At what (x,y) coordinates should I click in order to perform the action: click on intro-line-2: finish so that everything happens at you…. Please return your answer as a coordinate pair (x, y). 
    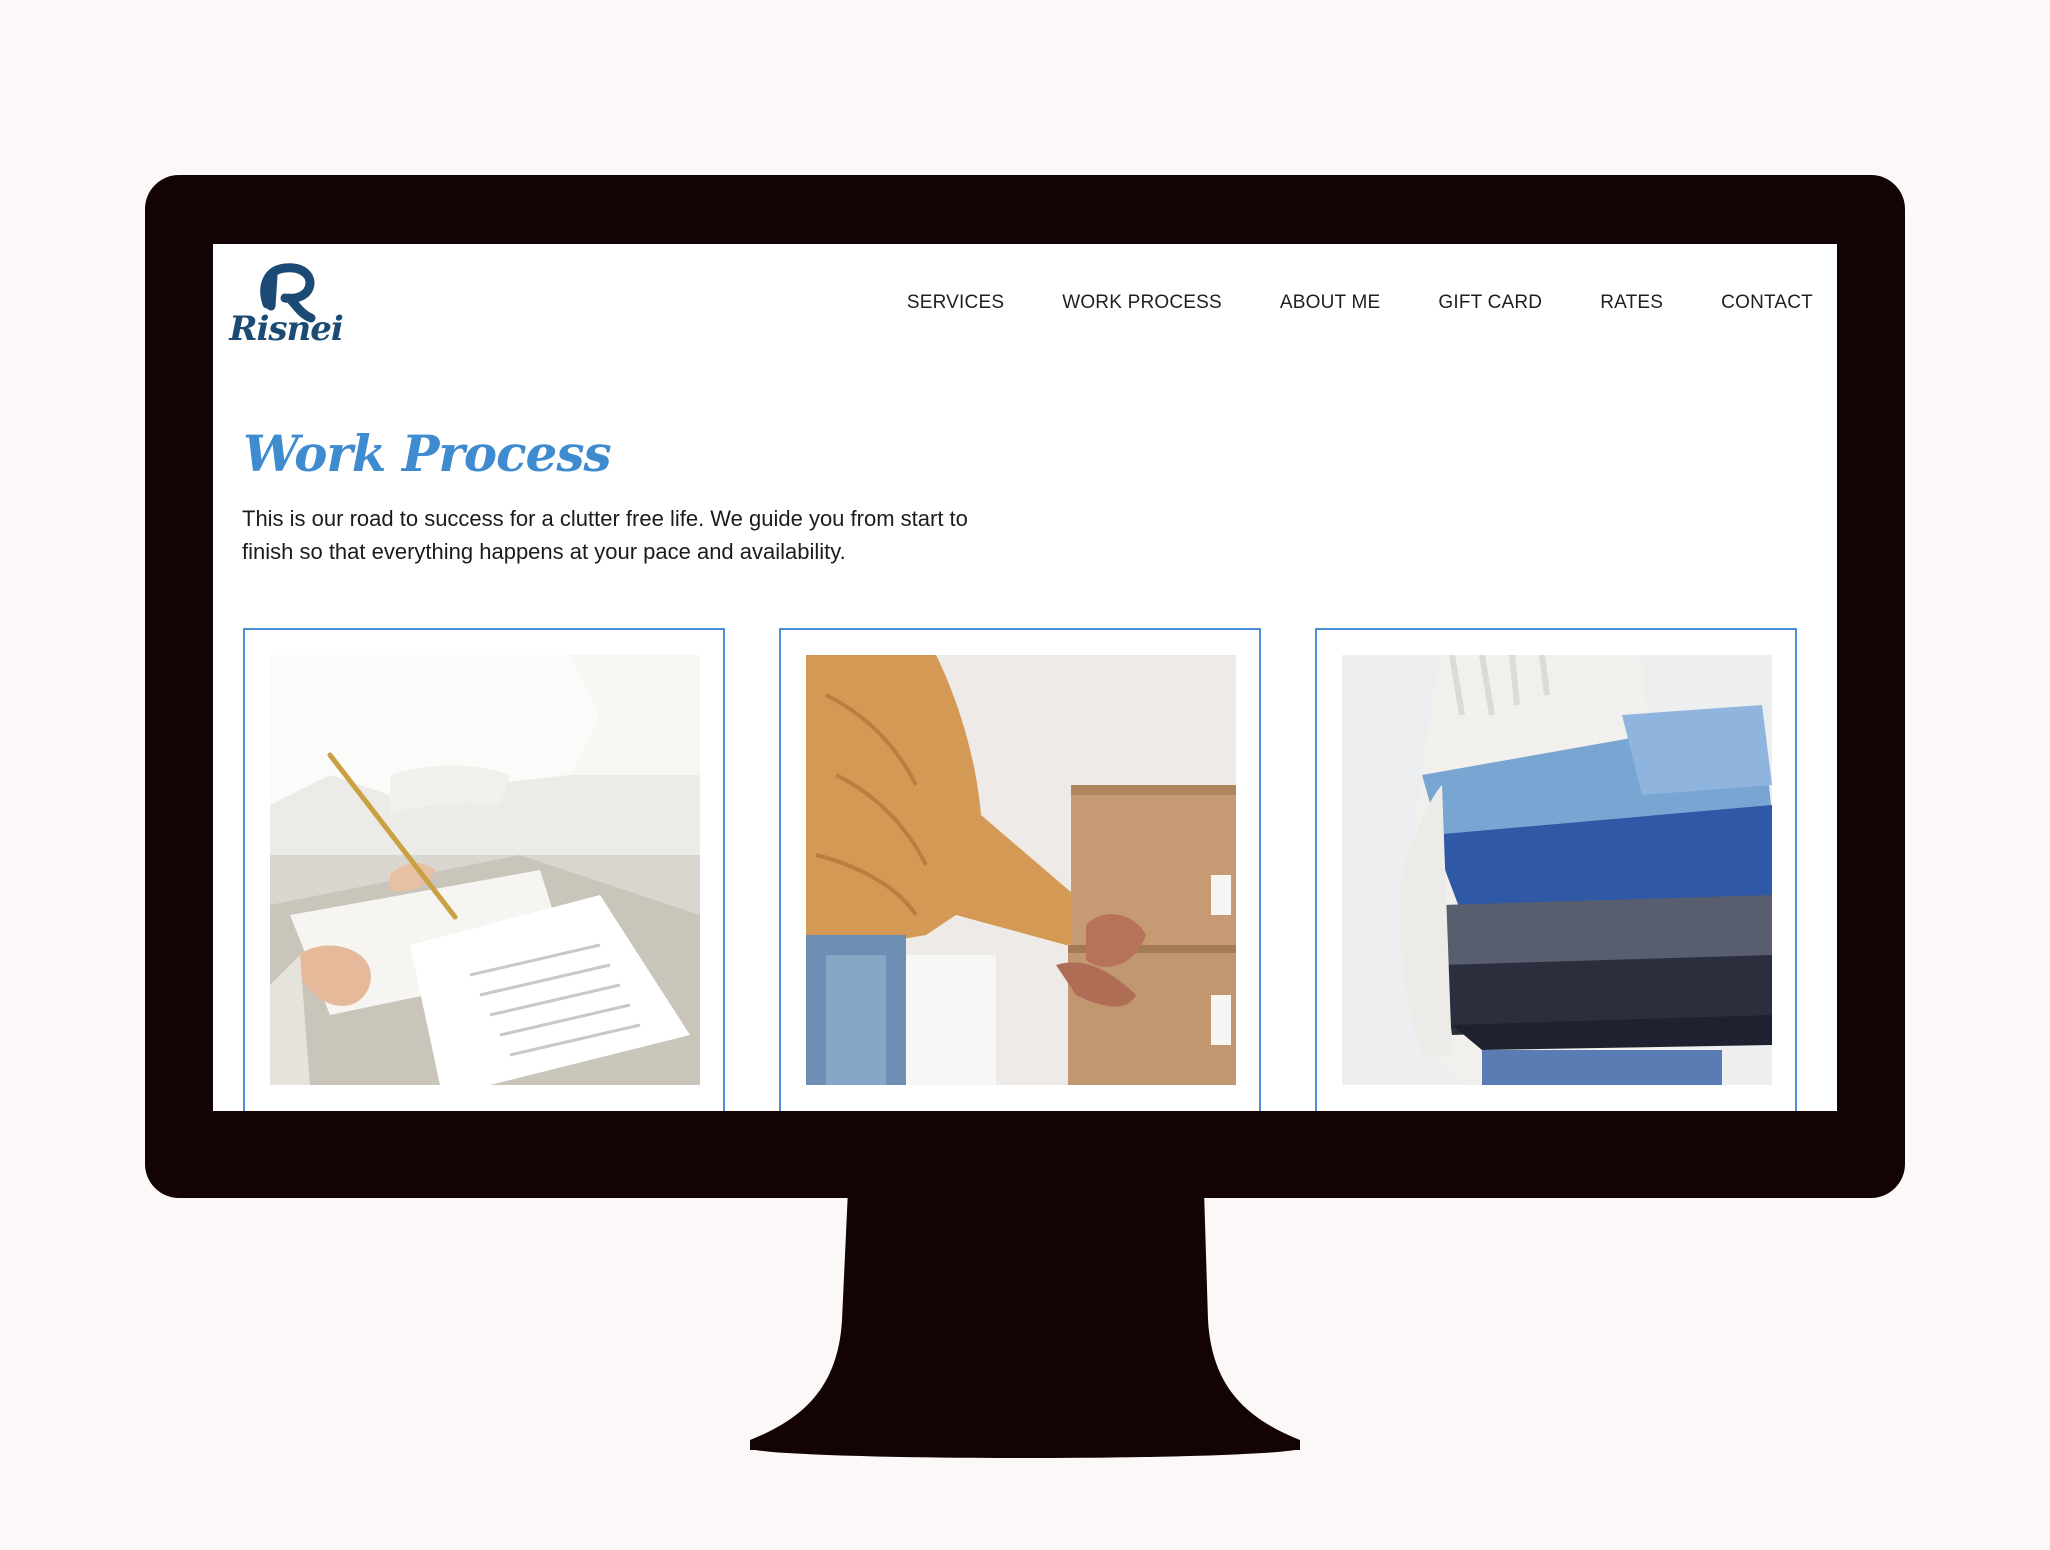
    Looking at the image, I should click on (544, 551).